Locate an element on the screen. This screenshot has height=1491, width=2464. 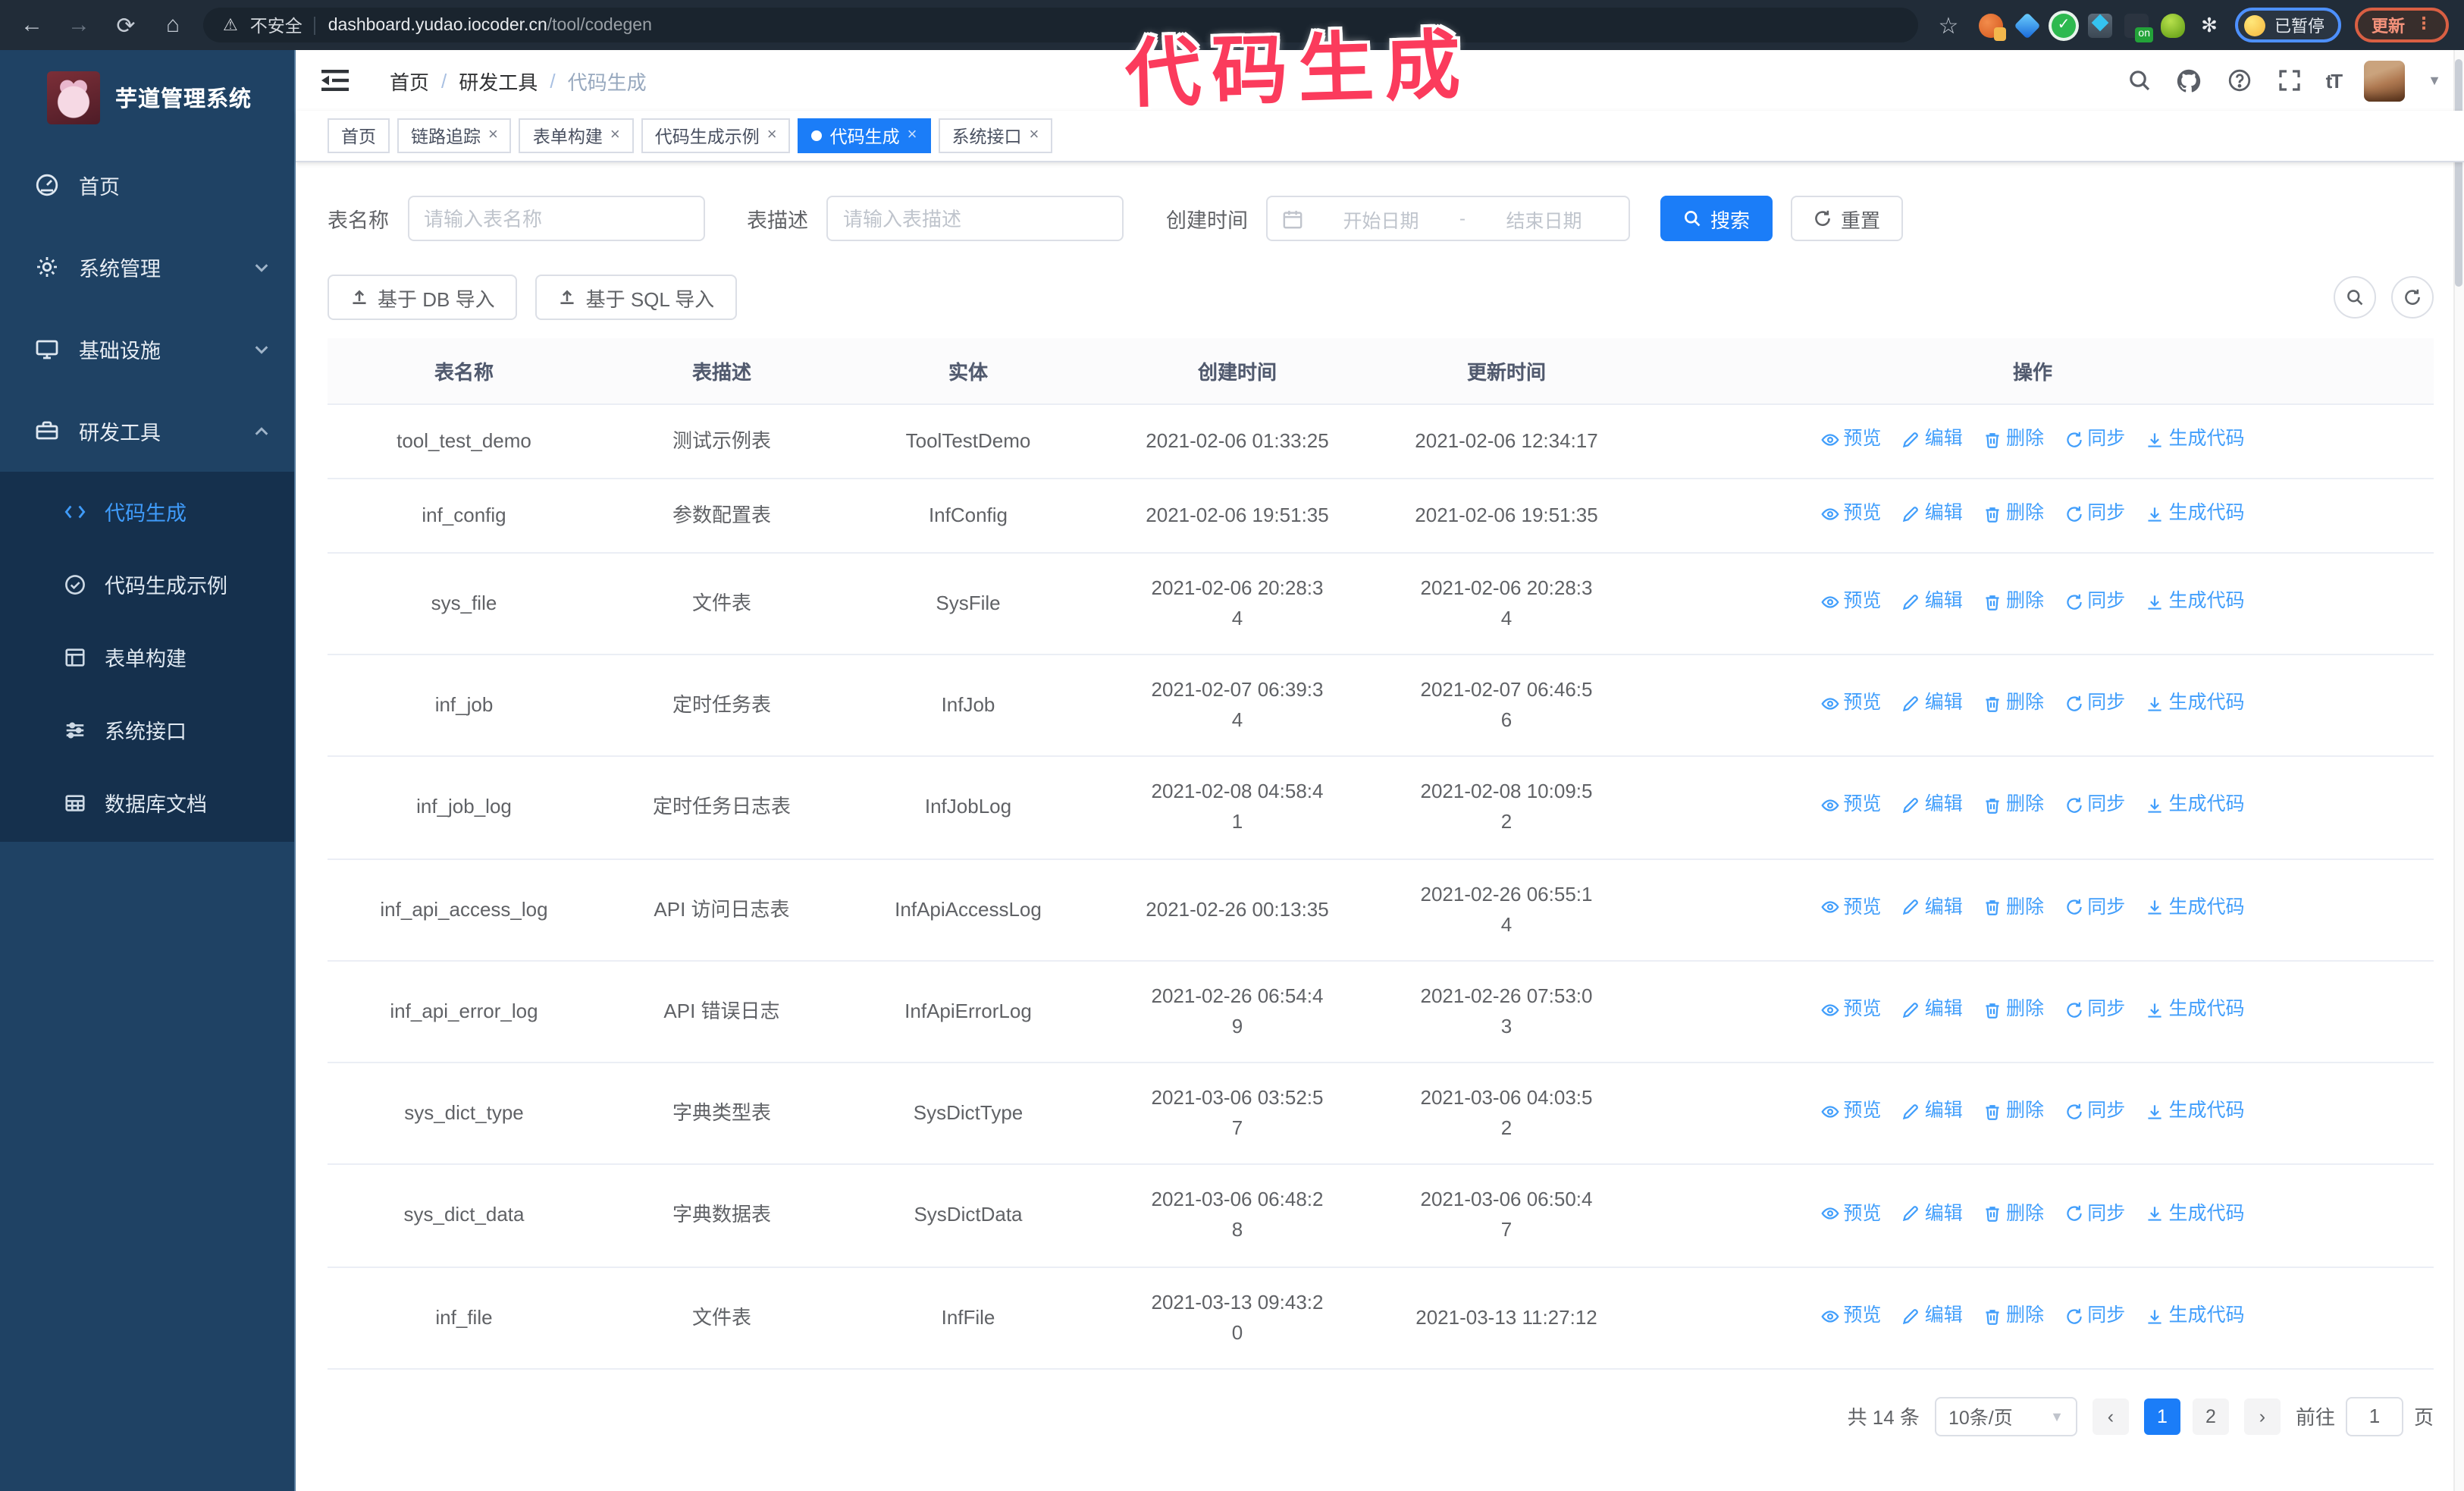
github-icon is located at coordinates (2190, 80).